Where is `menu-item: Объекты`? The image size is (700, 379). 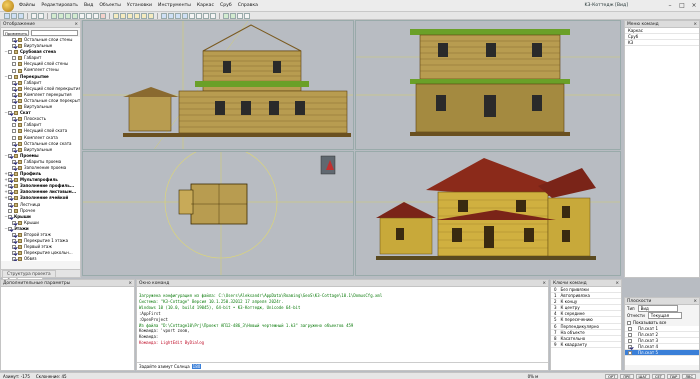 menu-item: Объекты is located at coordinates (110, 6).